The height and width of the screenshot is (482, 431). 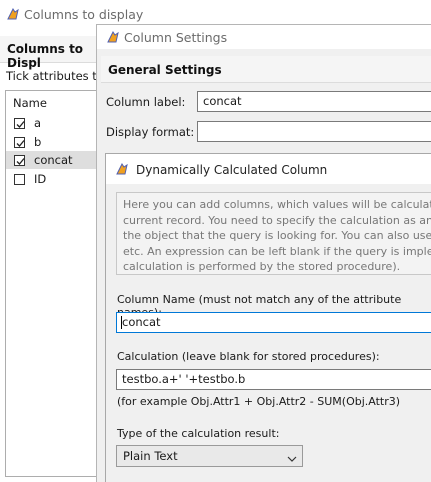 I want to click on list-item-label: a, so click(x=38, y=123).